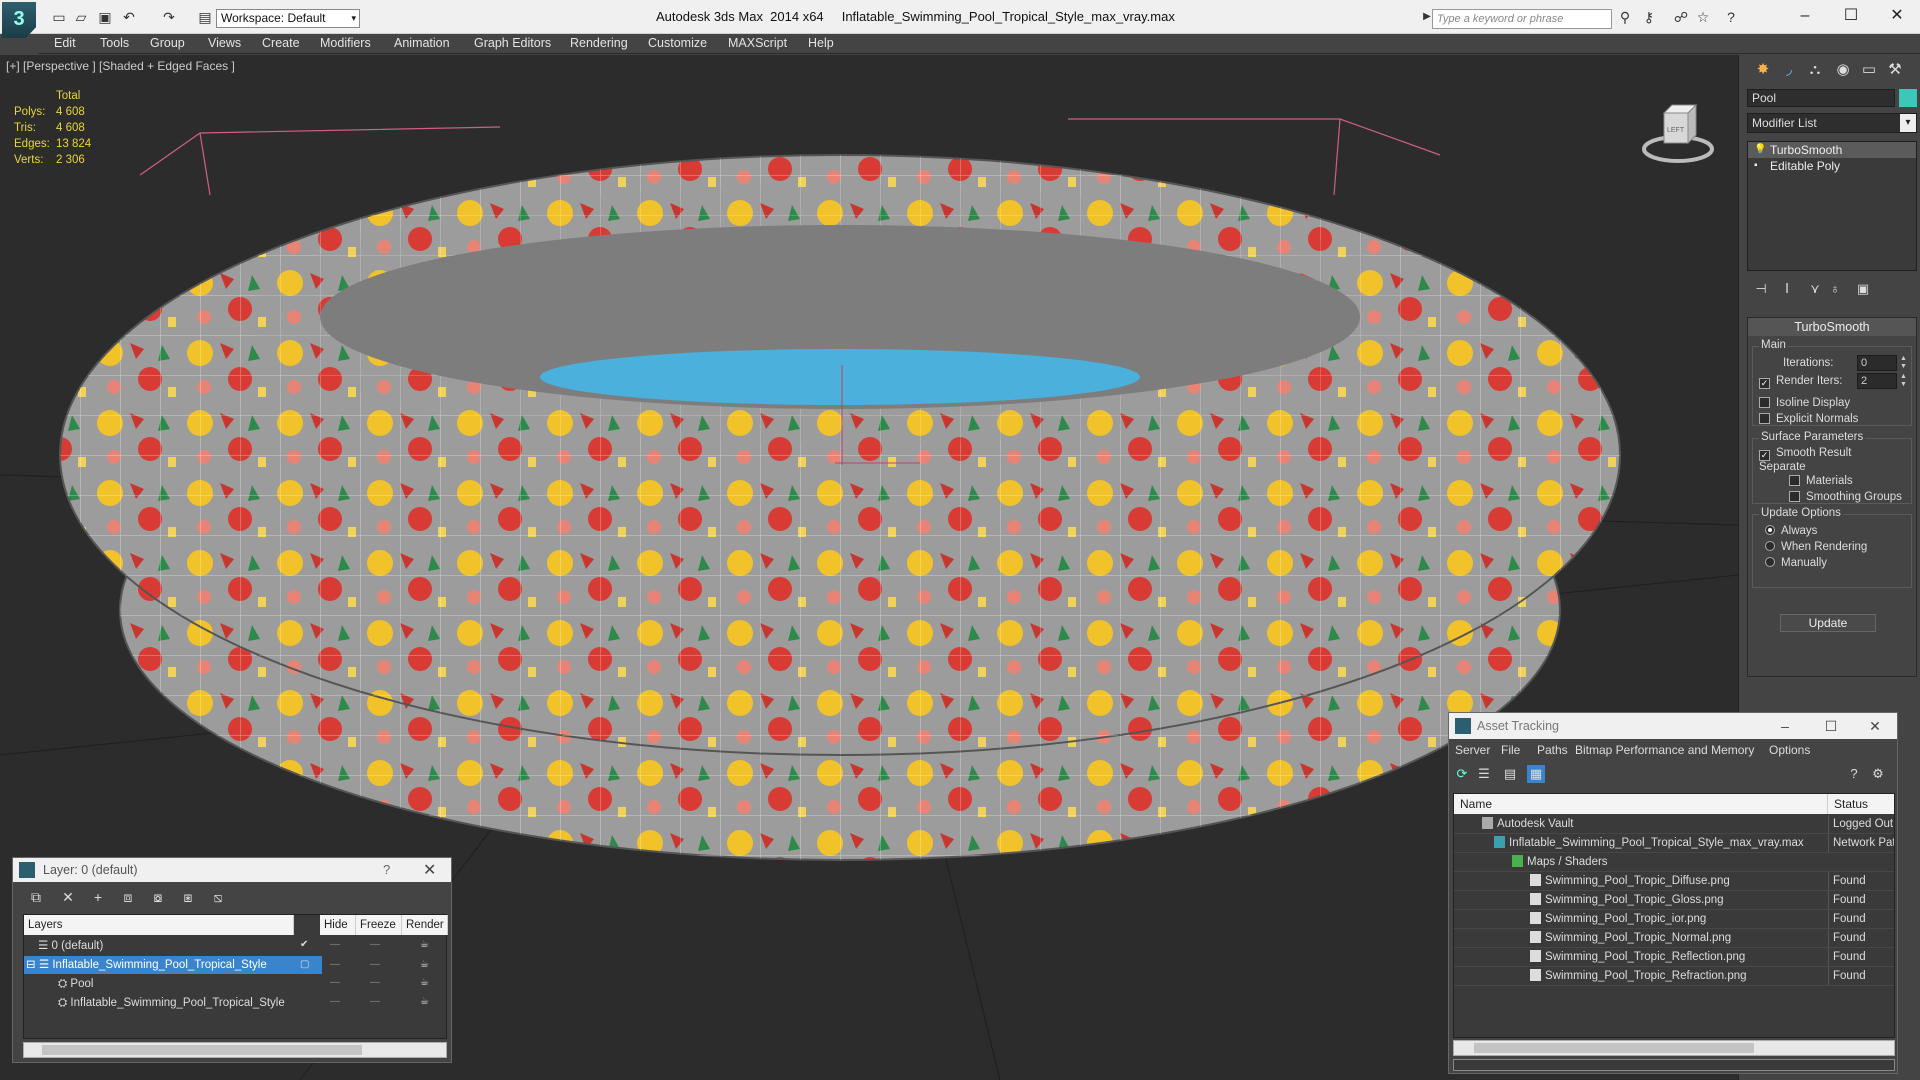  What do you see at coordinates (224, 43) in the screenshot?
I see `menu-views: Views` at bounding box center [224, 43].